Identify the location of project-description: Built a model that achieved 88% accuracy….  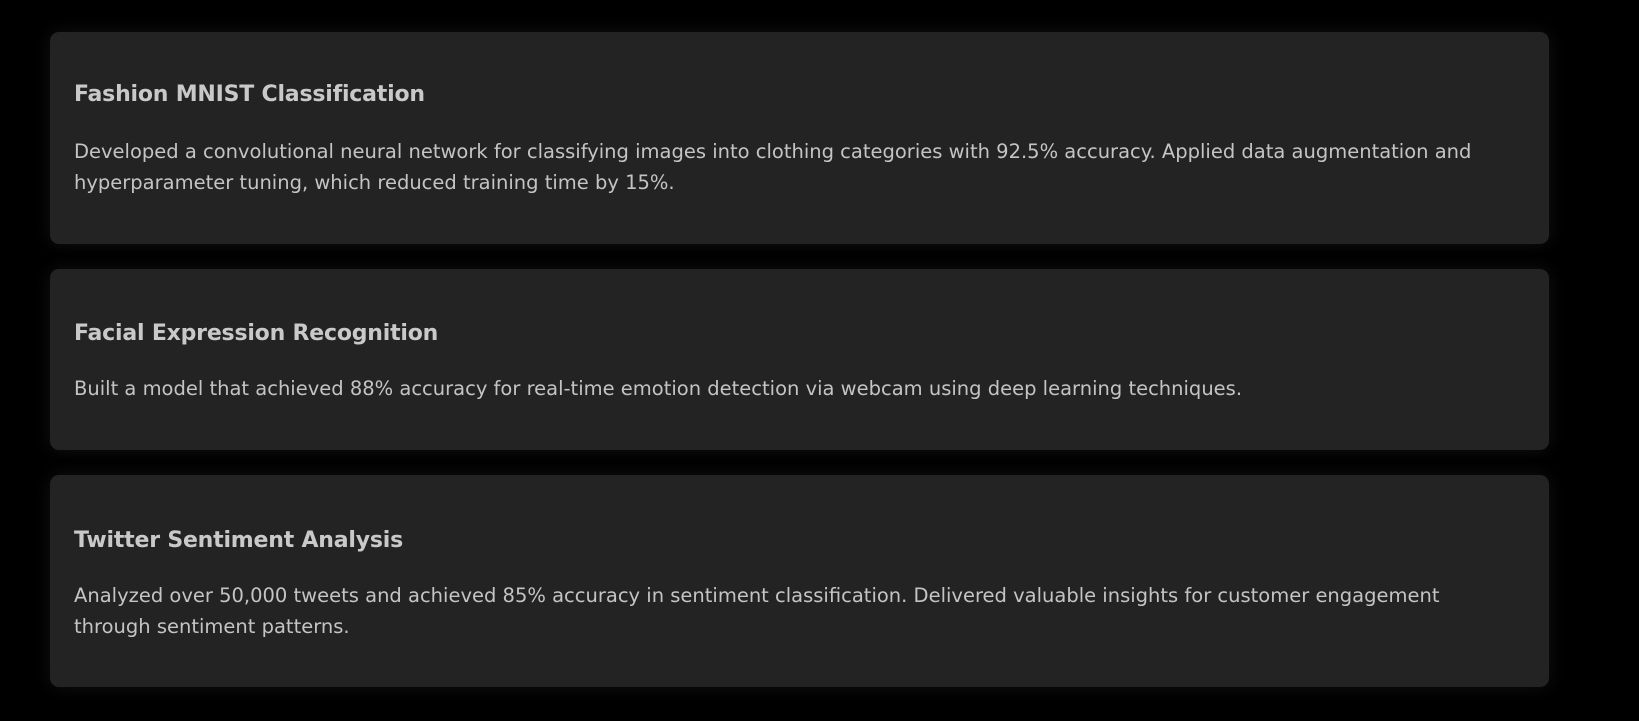
(658, 388).